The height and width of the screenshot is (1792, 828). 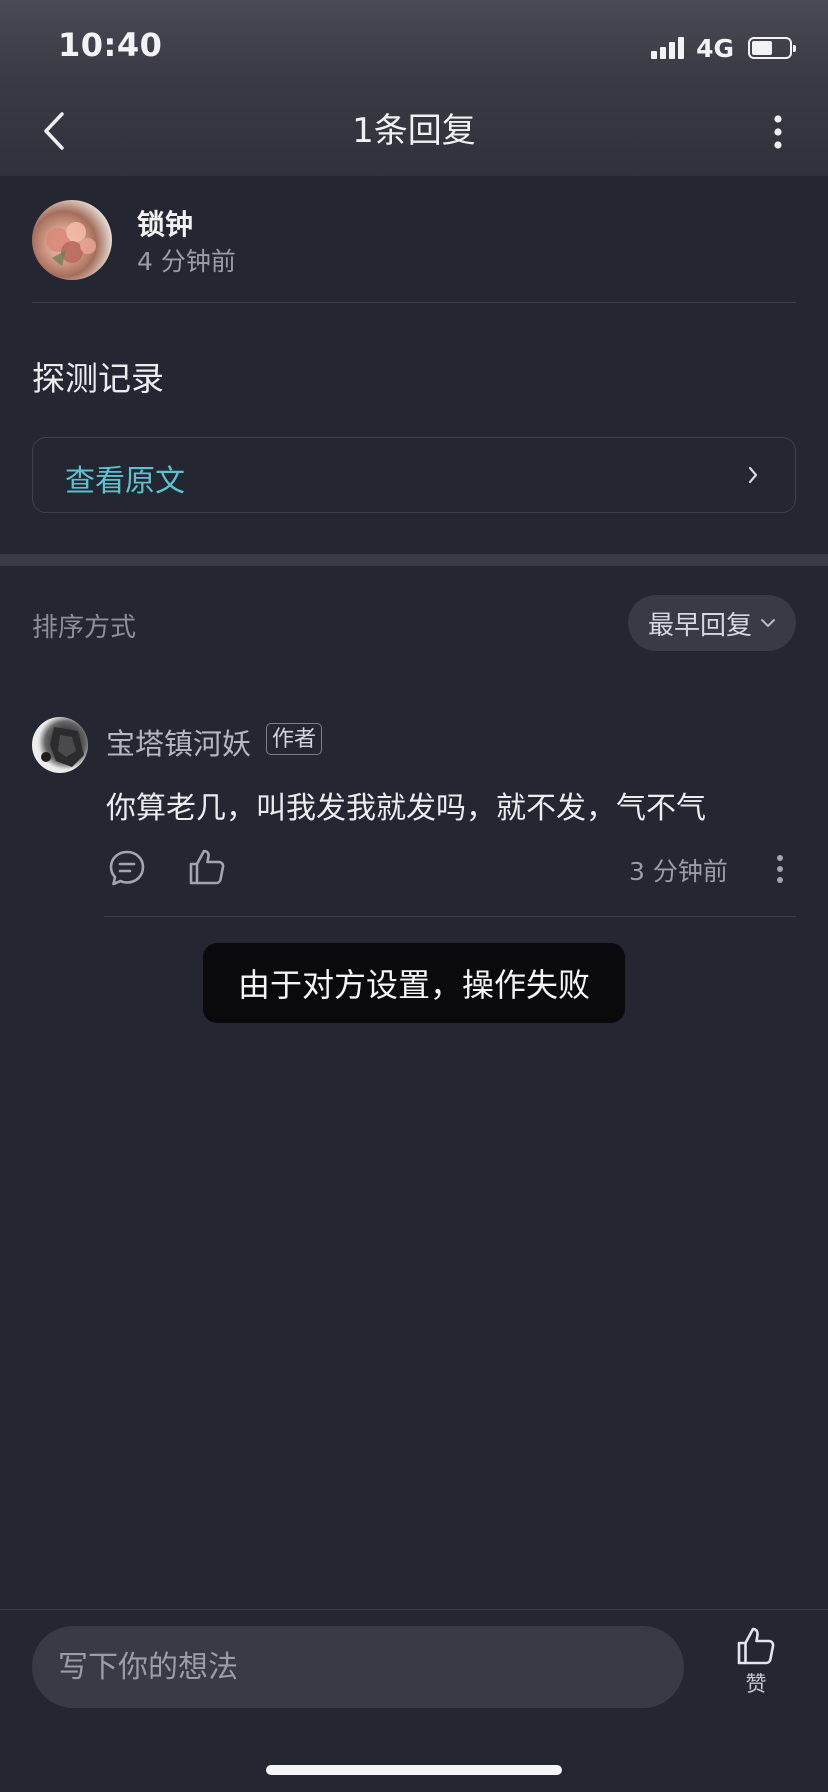 What do you see at coordinates (110, 45) in the screenshot?
I see `status-time: 10:40` at bounding box center [110, 45].